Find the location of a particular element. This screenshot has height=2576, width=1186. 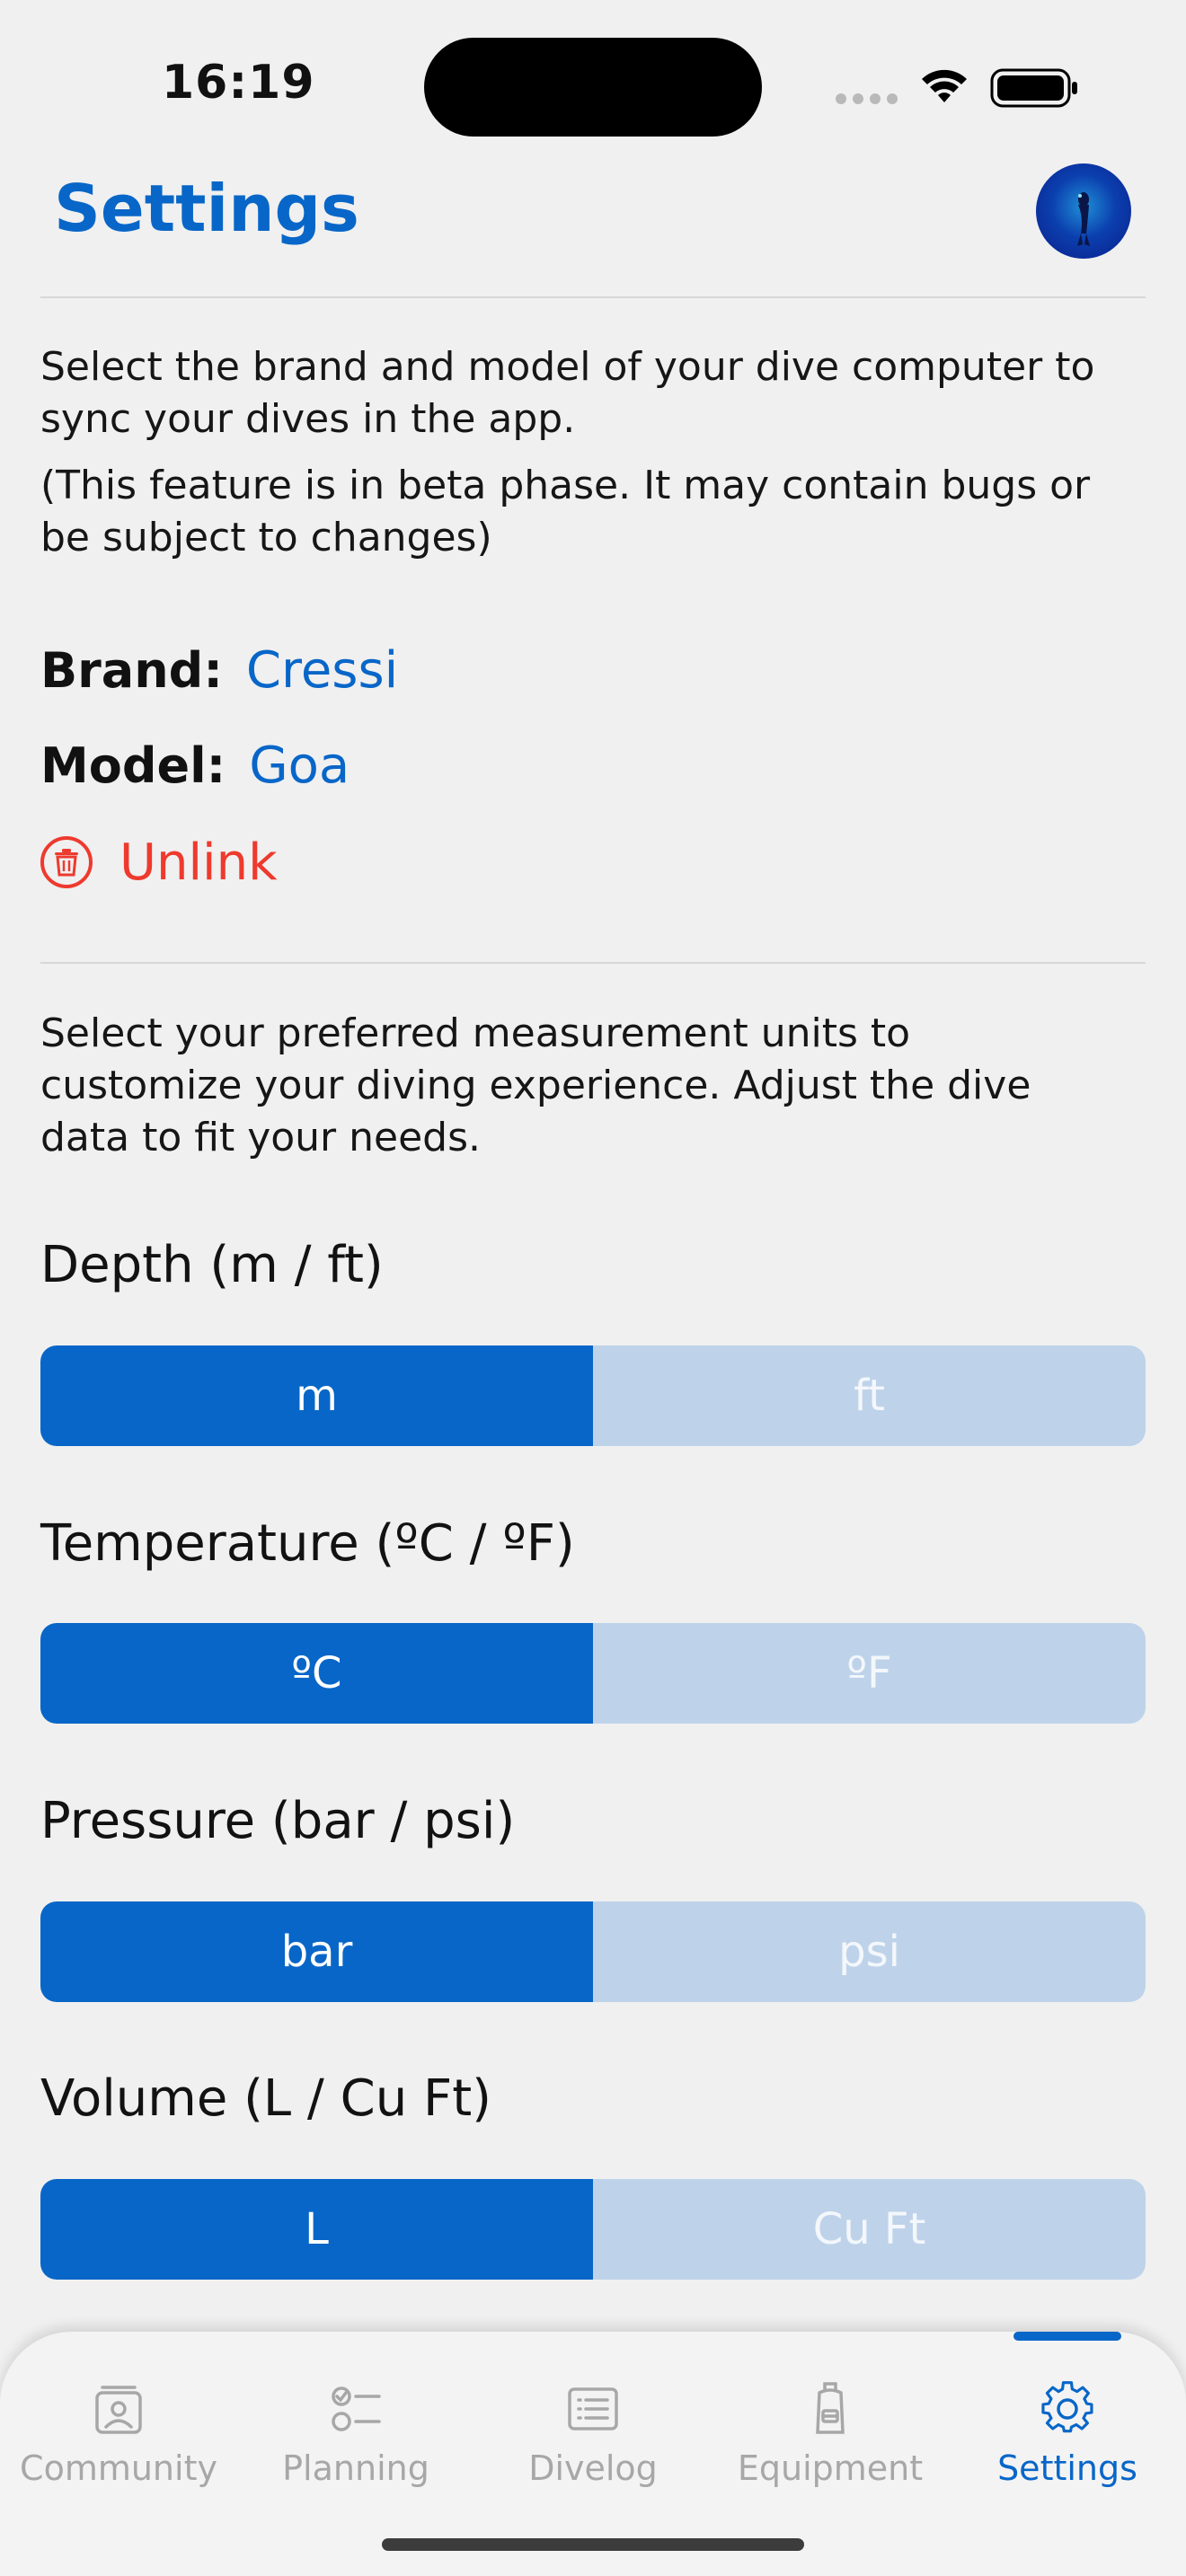

tab-planning: Planning is located at coordinates (355, 2438).